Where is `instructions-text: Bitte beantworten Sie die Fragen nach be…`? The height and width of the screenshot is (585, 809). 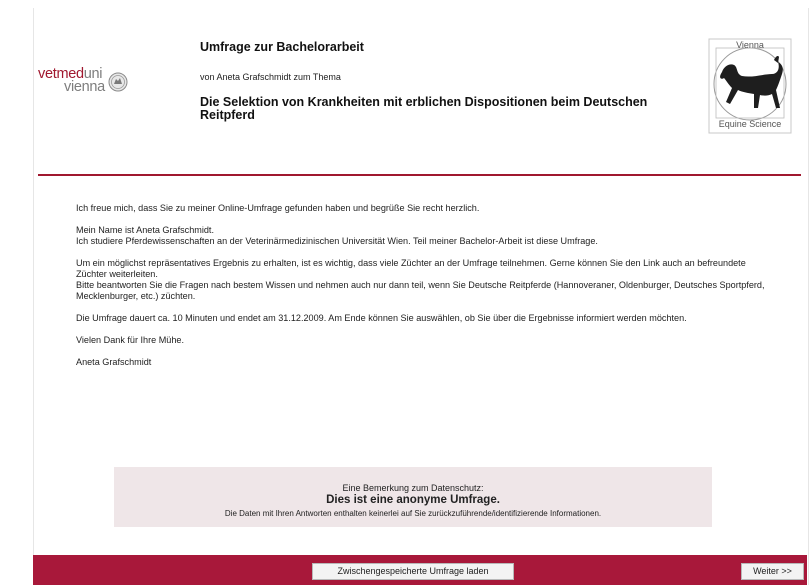
instructions-text: Bitte beantworten Sie die Fragen nach be… is located at coordinates (420, 290).